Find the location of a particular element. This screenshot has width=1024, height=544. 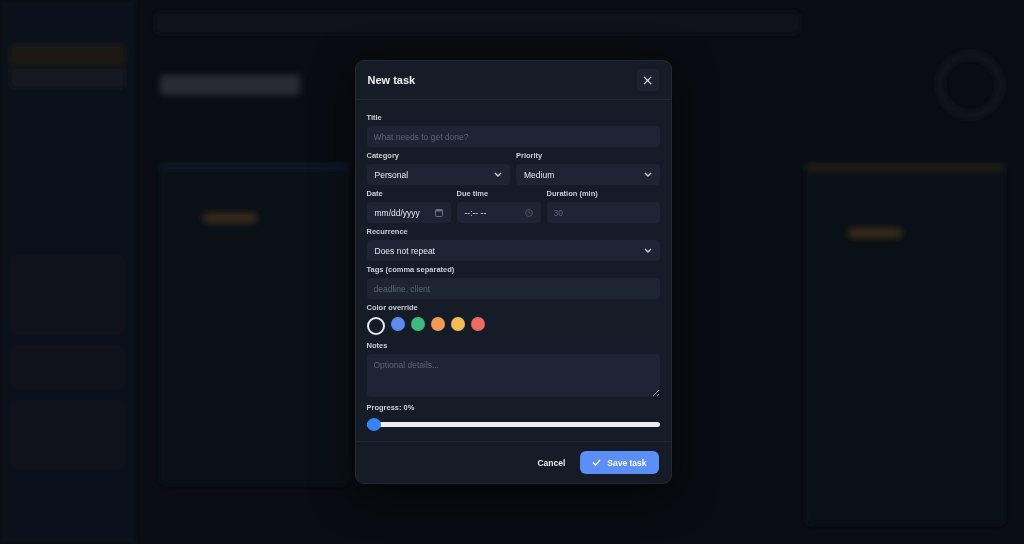

close-button: × is located at coordinates (647, 80).